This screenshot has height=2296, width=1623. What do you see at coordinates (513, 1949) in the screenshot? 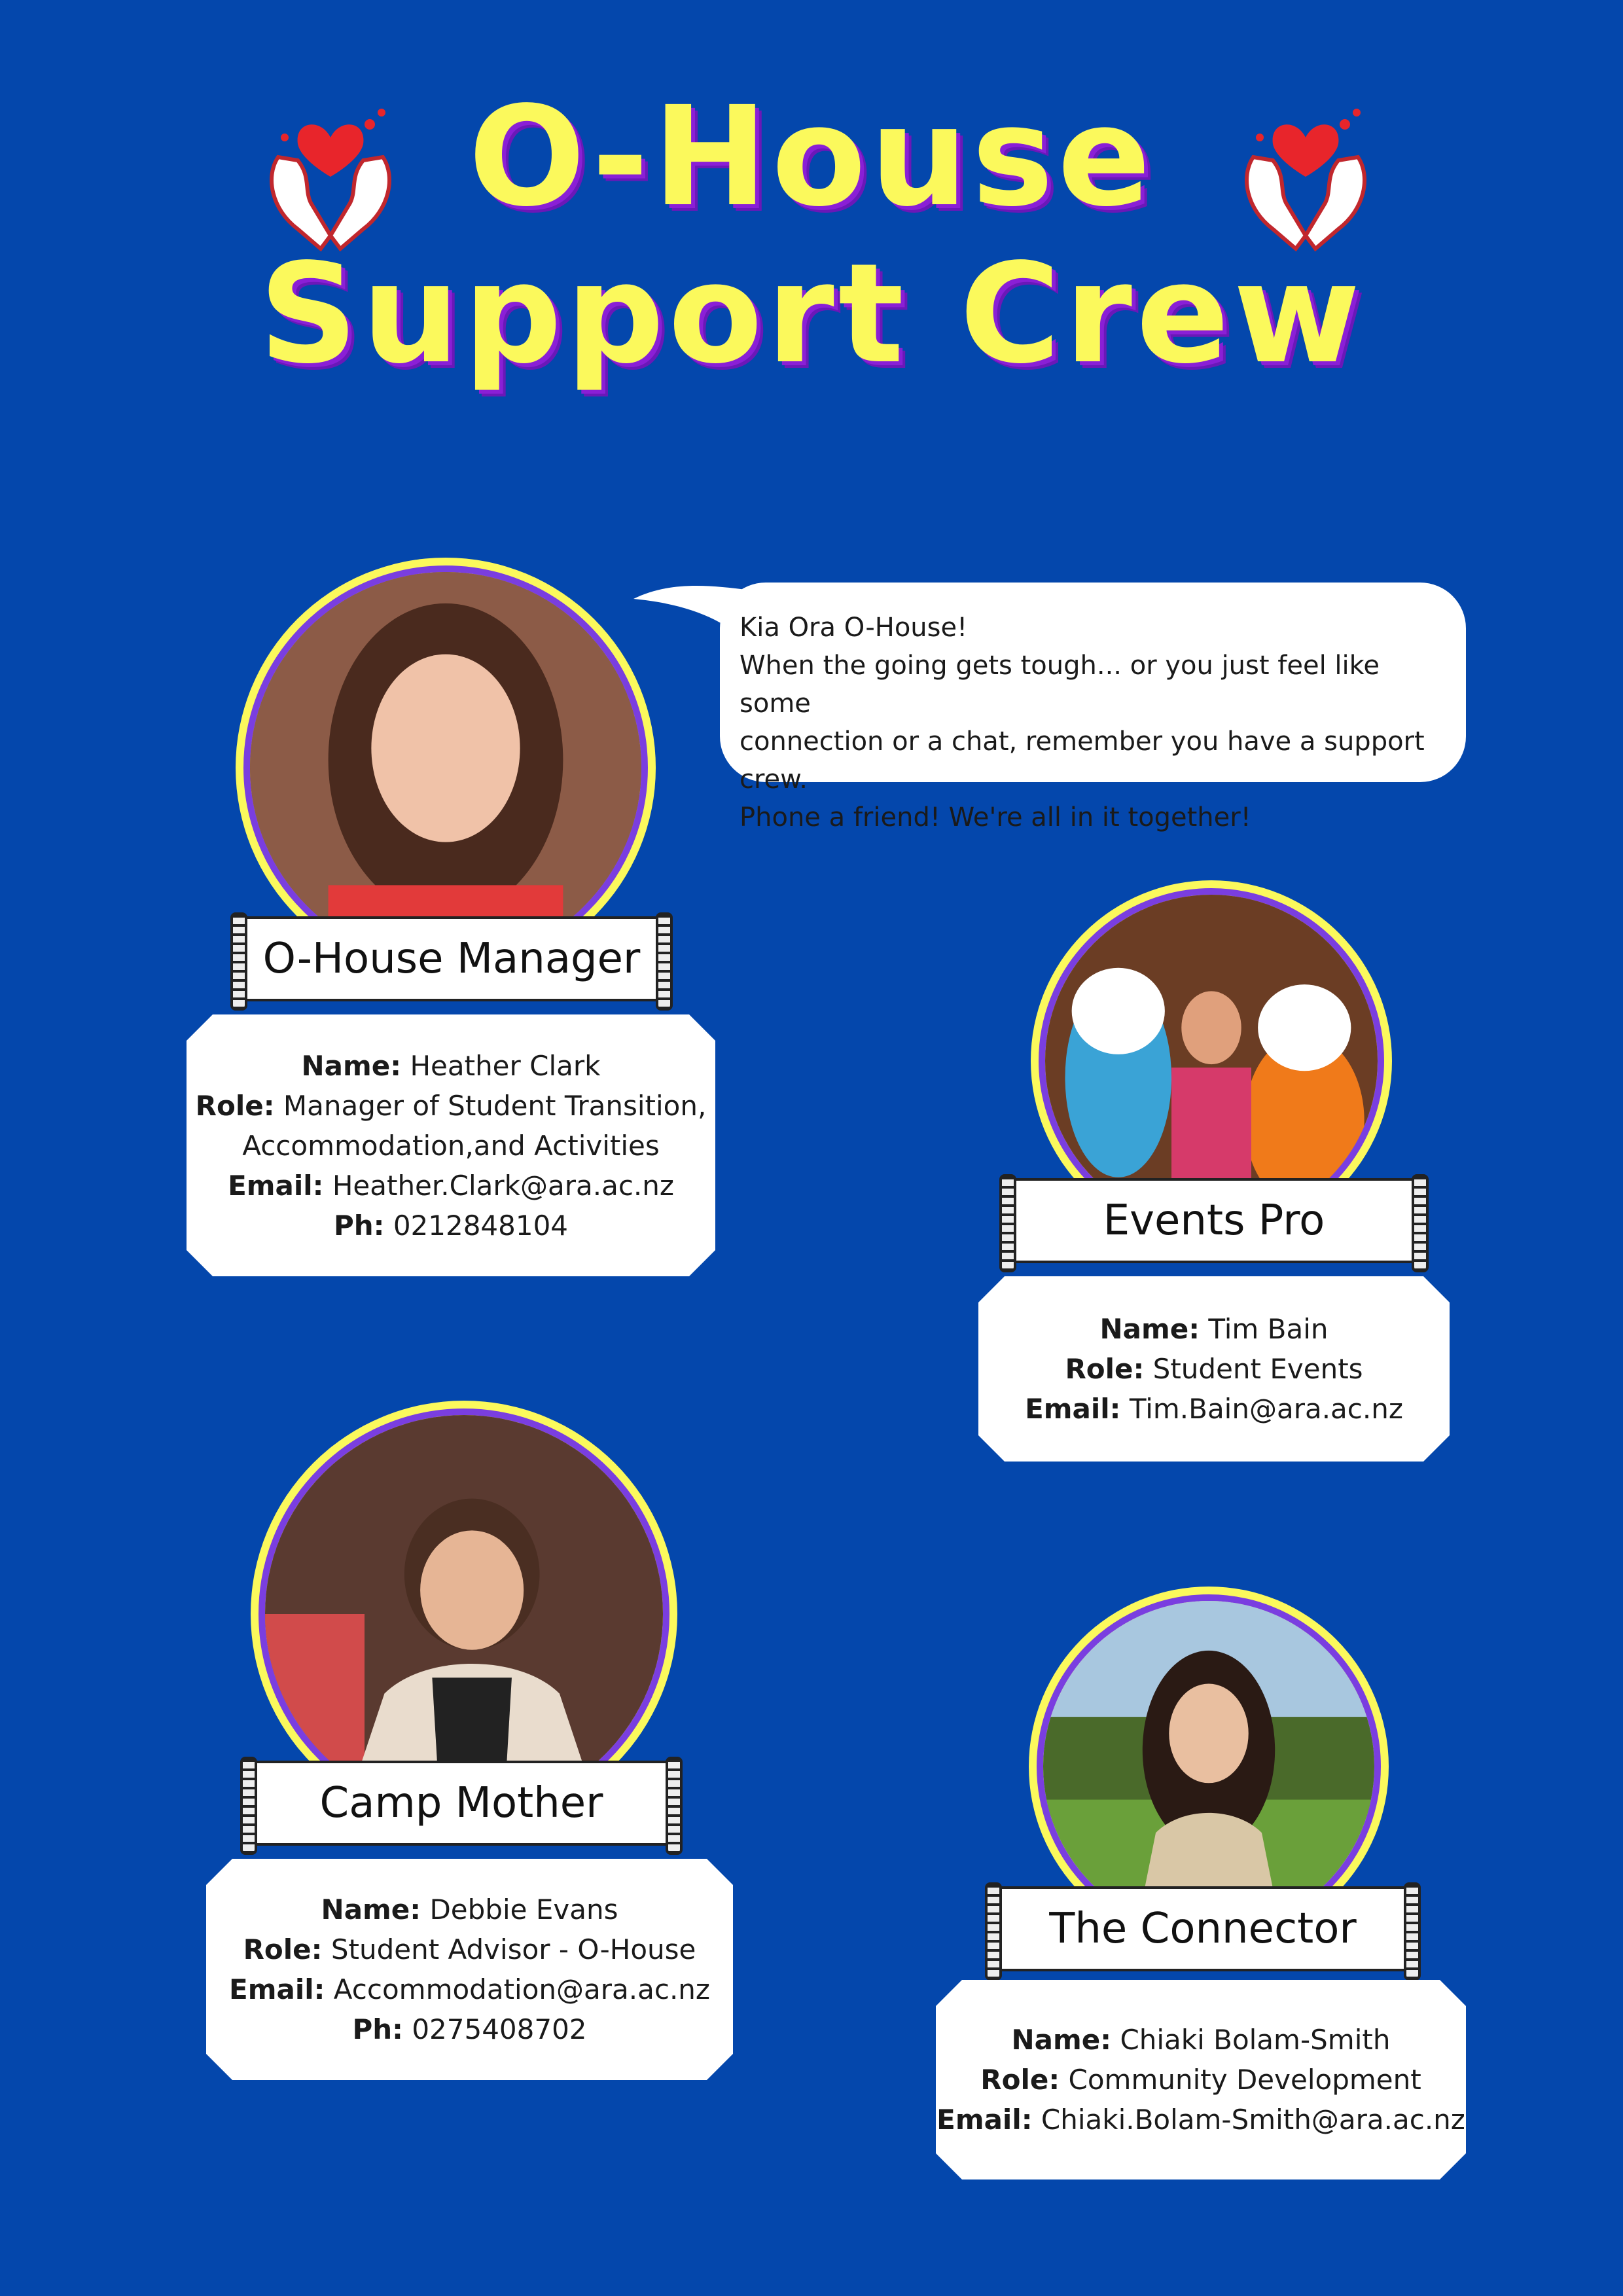
I see `role-value: Student Advisor - O-House` at bounding box center [513, 1949].